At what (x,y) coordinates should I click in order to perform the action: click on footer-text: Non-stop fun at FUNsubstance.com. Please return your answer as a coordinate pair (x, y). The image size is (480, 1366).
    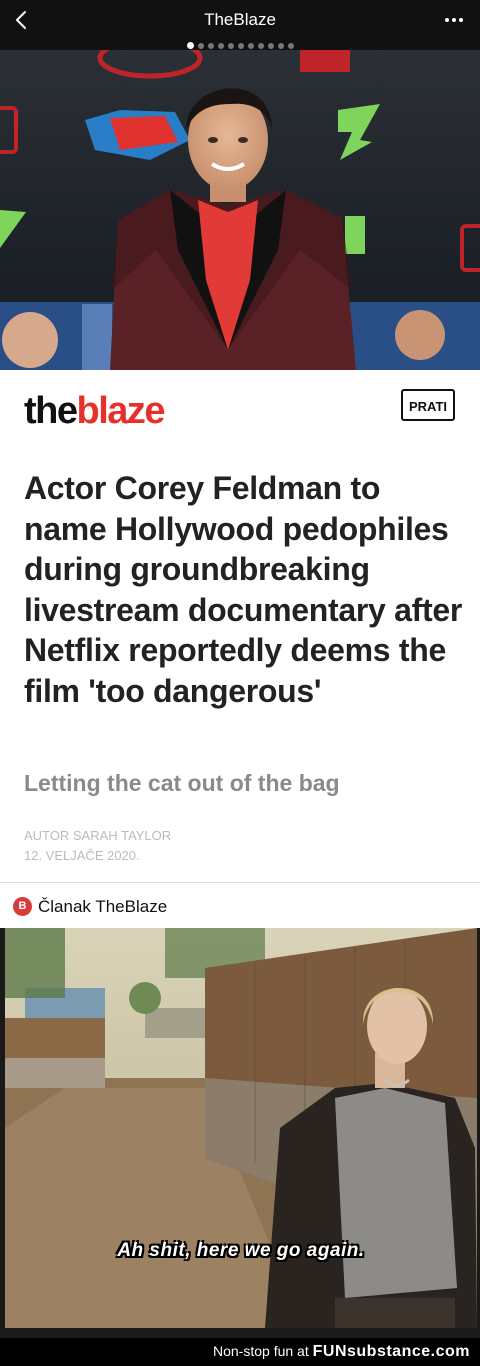
    Looking at the image, I should click on (341, 1352).